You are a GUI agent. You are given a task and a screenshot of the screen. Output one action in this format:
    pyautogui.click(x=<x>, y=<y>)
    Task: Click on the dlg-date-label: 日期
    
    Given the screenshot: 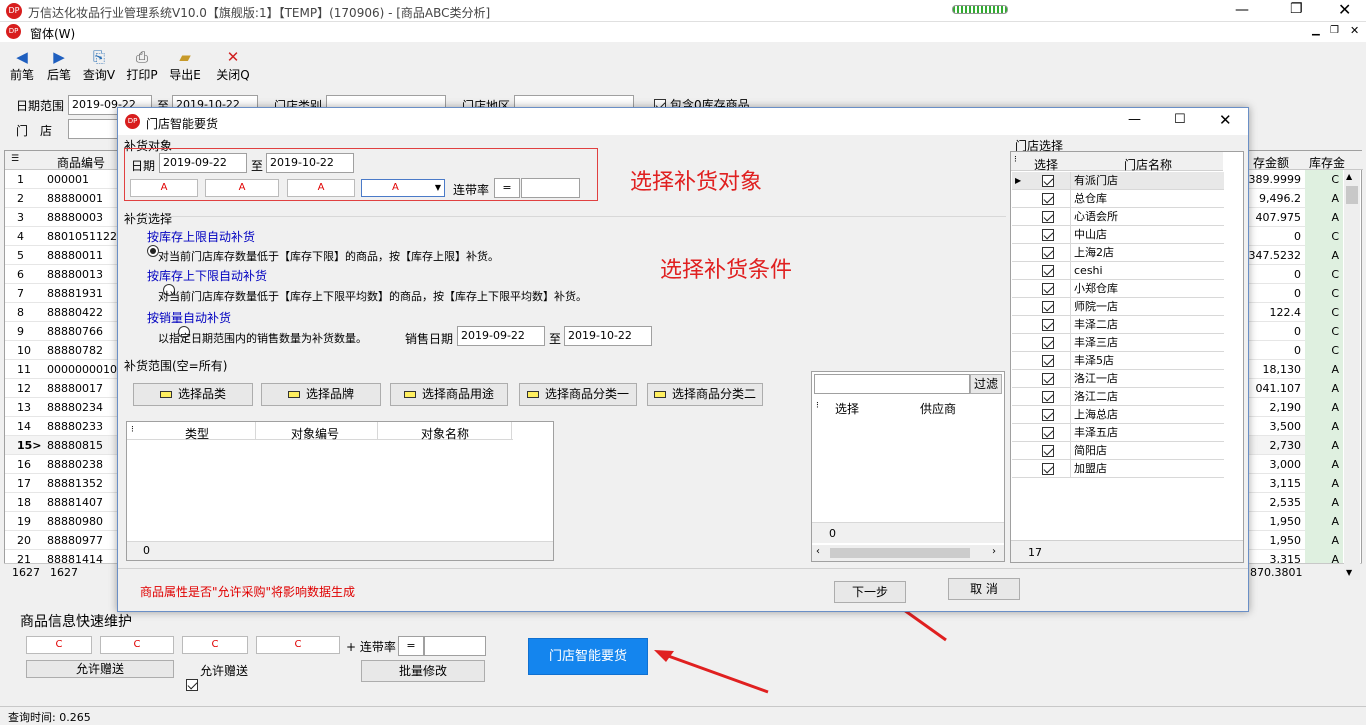 What is the action you would take?
    pyautogui.click(x=143, y=166)
    